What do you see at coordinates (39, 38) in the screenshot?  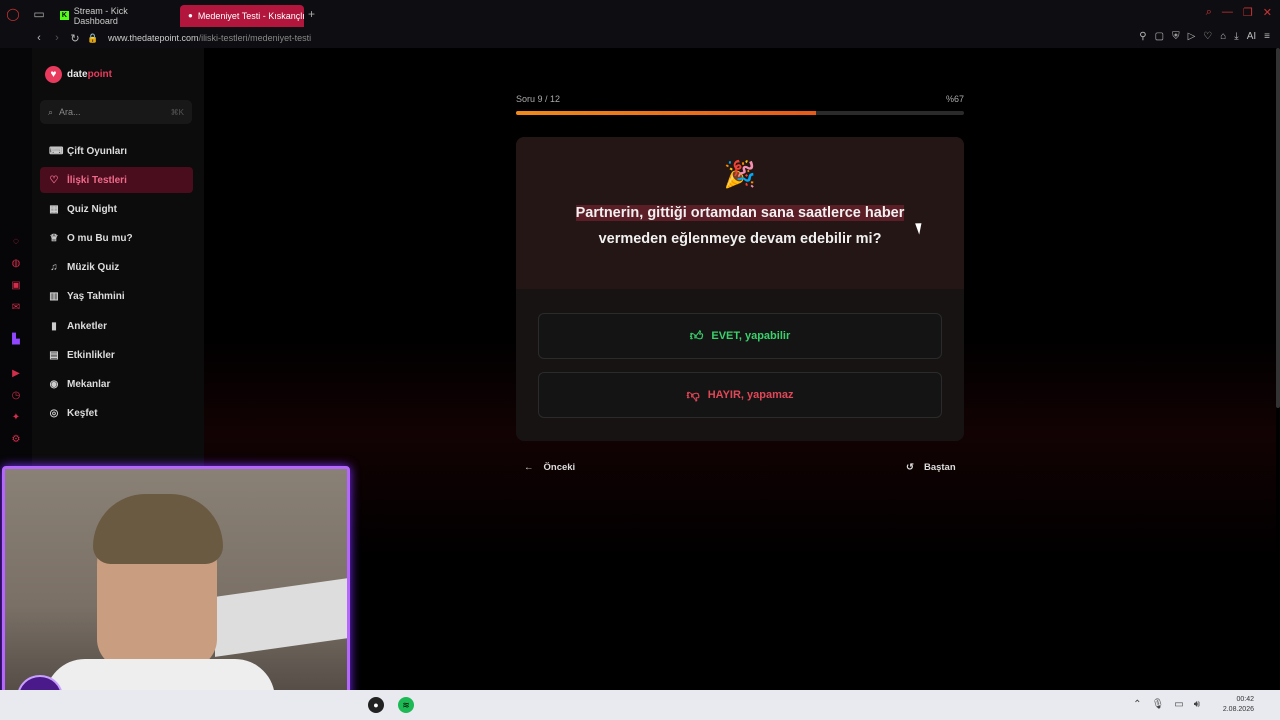 I see `back-icon: ‹` at bounding box center [39, 38].